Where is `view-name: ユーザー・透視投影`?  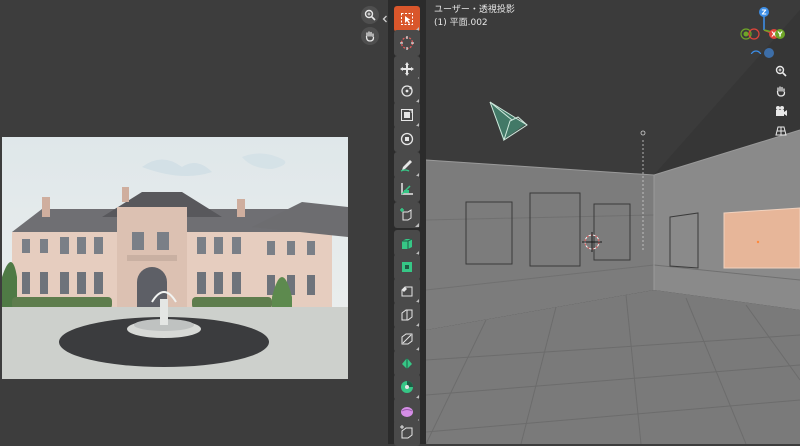 view-name: ユーザー・透視投影 is located at coordinates (474, 10).